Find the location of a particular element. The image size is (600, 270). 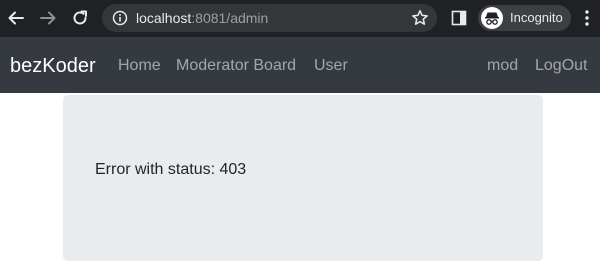

reload-icon is located at coordinates (80, 17).